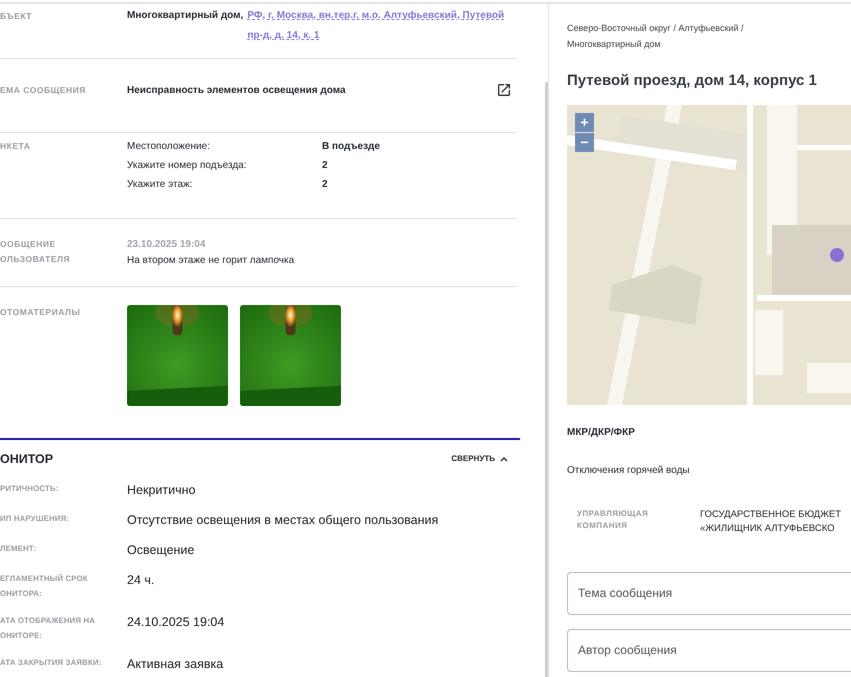 This screenshot has width=851, height=677. I want to click on field-value: Освещение, so click(160, 550).